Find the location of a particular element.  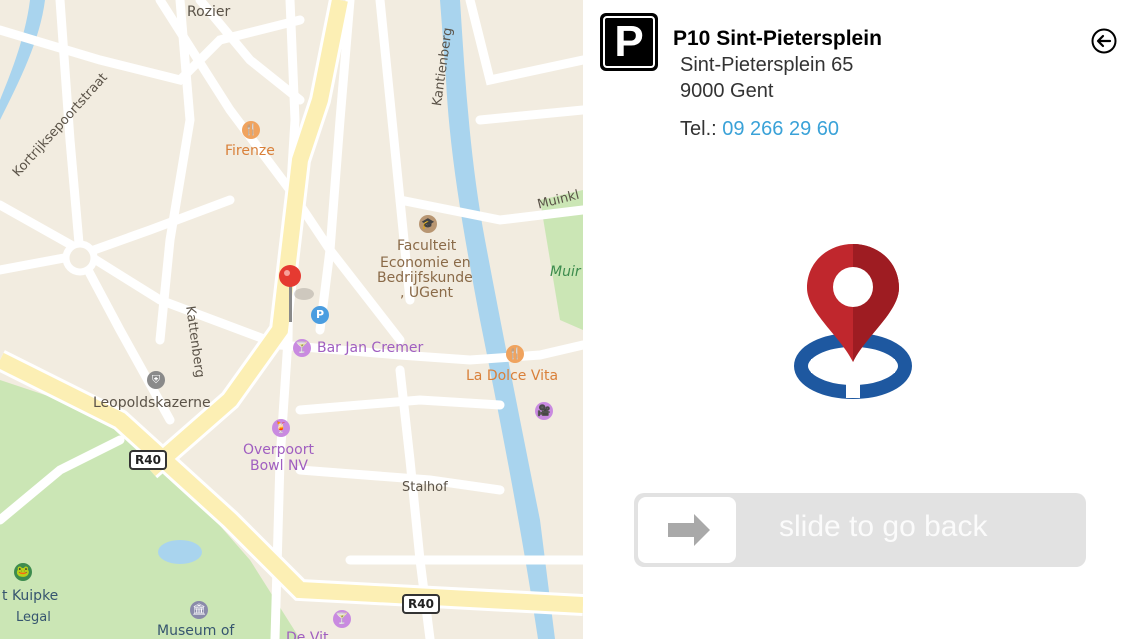

arrow-left-circle-icon is located at coordinates (1104, 41).